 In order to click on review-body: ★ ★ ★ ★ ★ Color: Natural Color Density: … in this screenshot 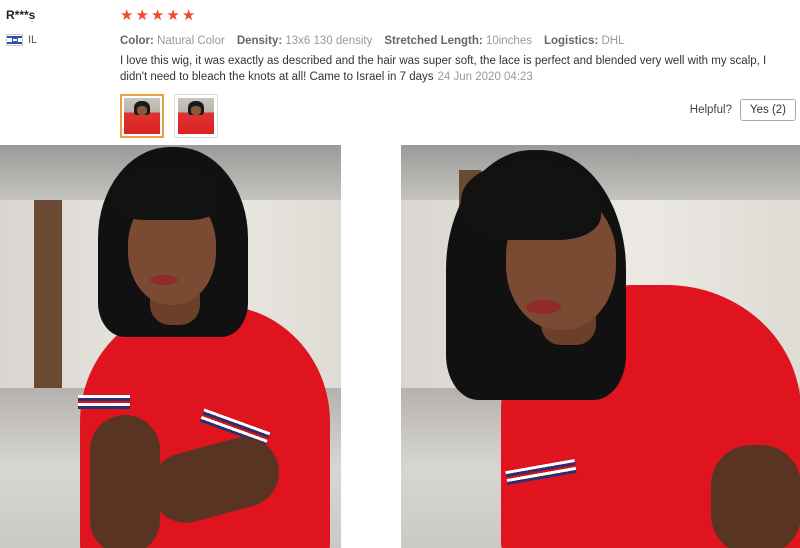, I will do `click(455, 46)`.